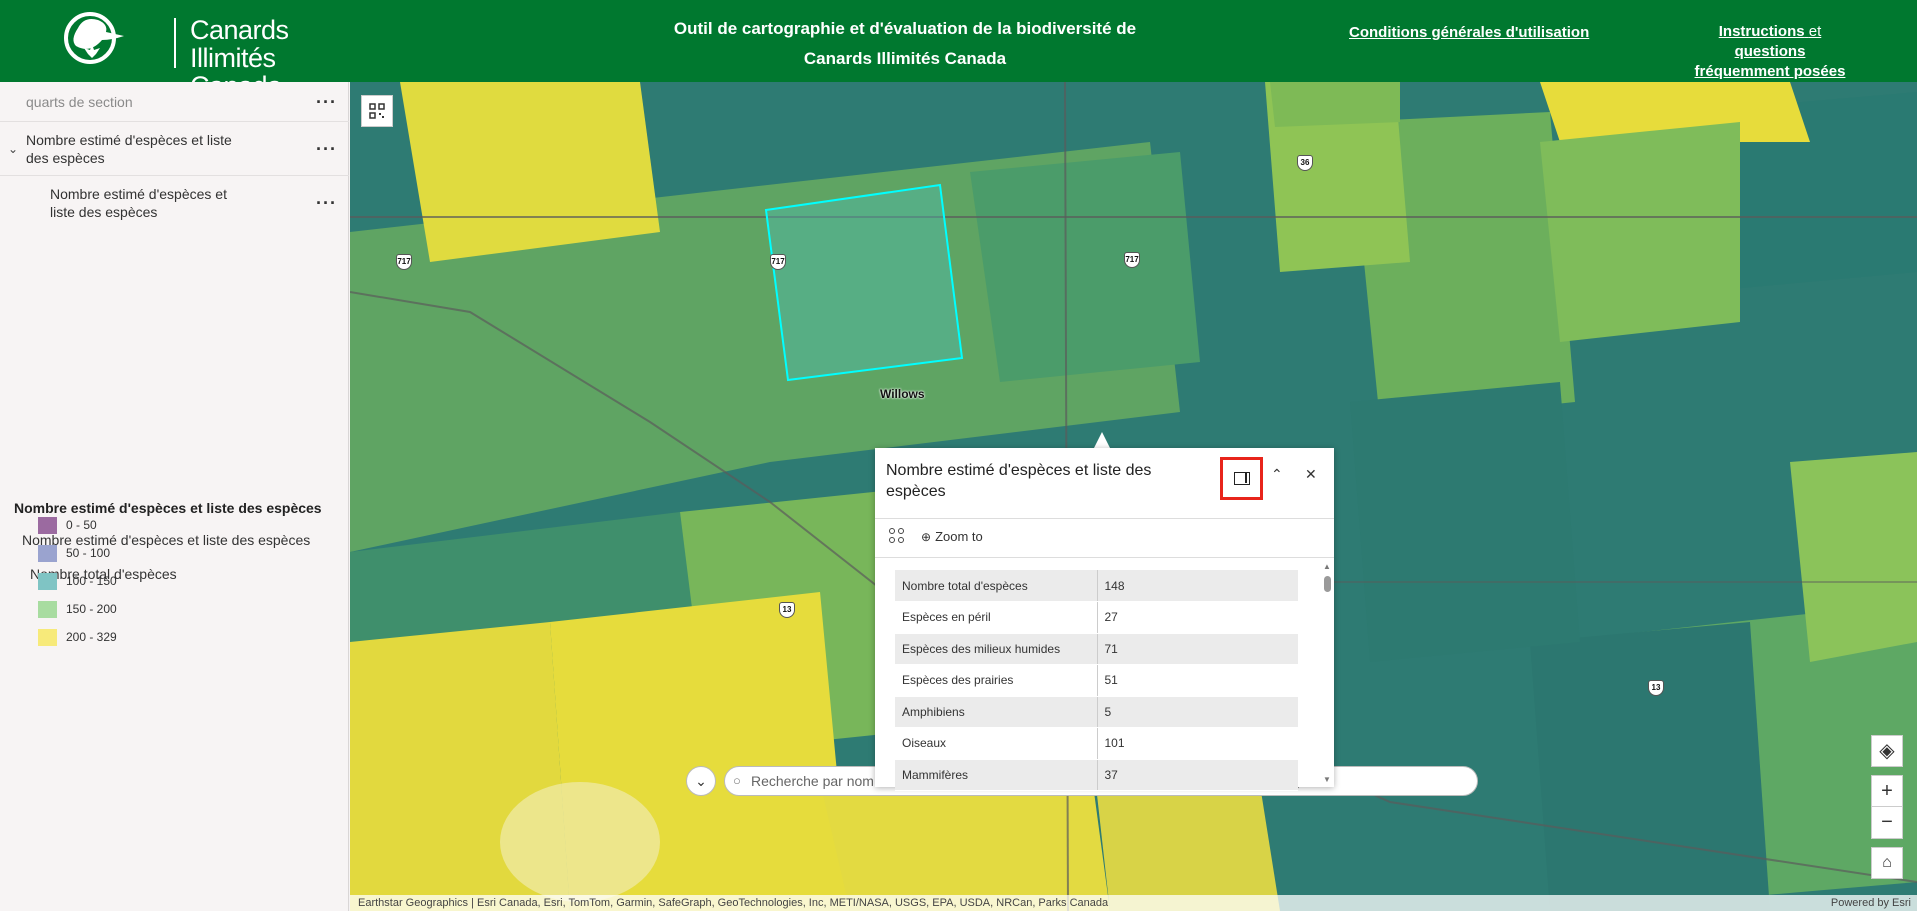 The image size is (1917, 911). I want to click on legend-label: 50 - 100, so click(88, 553).